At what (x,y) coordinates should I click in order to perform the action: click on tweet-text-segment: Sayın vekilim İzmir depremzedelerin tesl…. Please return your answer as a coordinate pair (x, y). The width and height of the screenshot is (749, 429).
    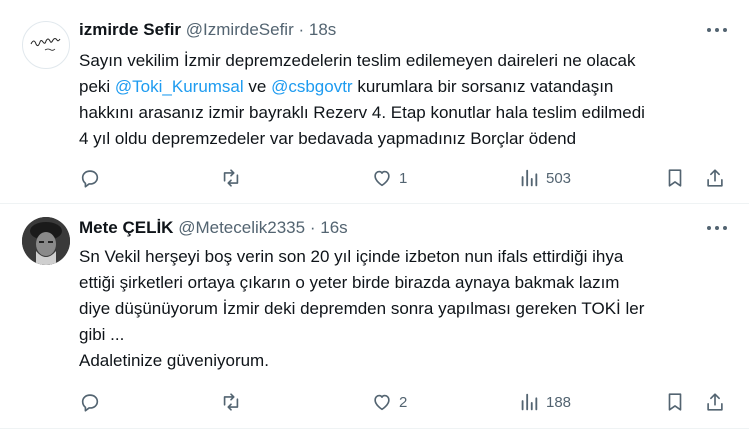
    Looking at the image, I should click on (357, 60).